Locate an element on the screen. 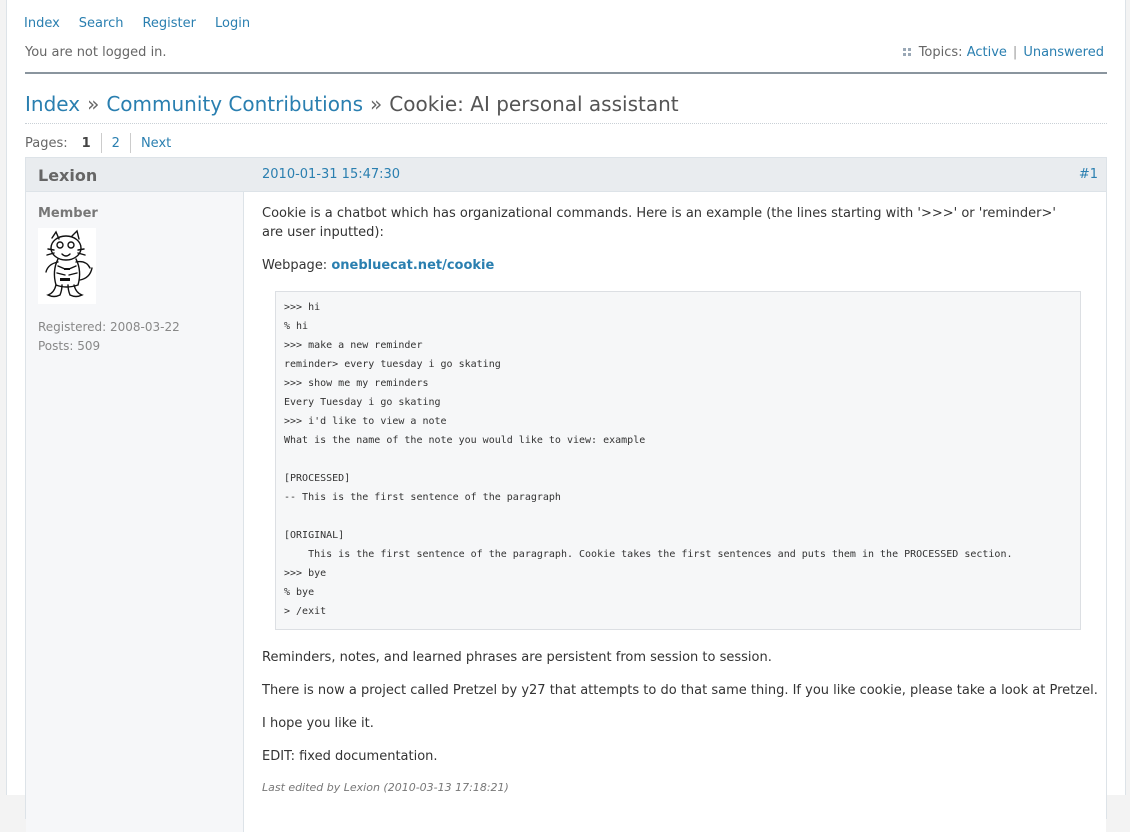 The height and width of the screenshot is (832, 1130). post-webpage-line: Webpage: onebluecat.net/cookie is located at coordinates (378, 265).